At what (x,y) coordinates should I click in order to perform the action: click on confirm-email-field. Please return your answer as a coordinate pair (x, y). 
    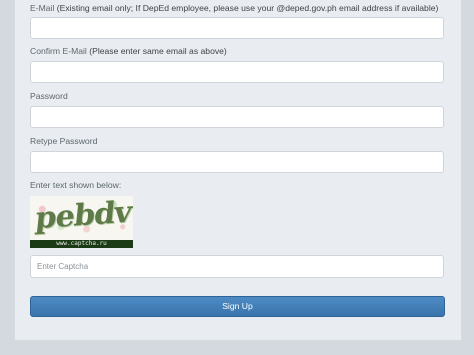
    Looking at the image, I should click on (237, 72).